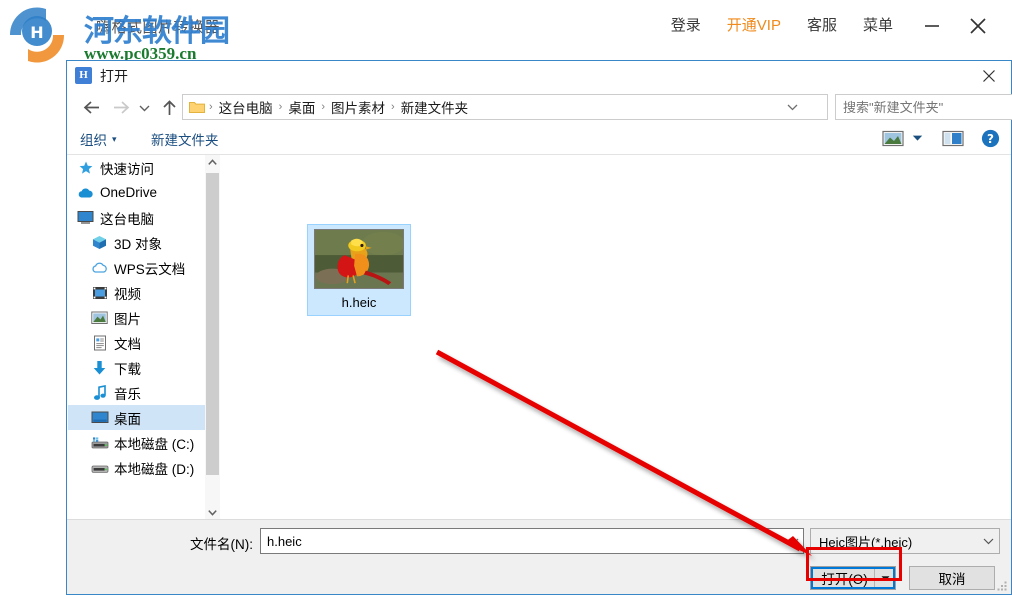 The image size is (1012, 595). Describe the element at coordinates (99, 267) in the screenshot. I see `wps-cloud-icon` at that location.